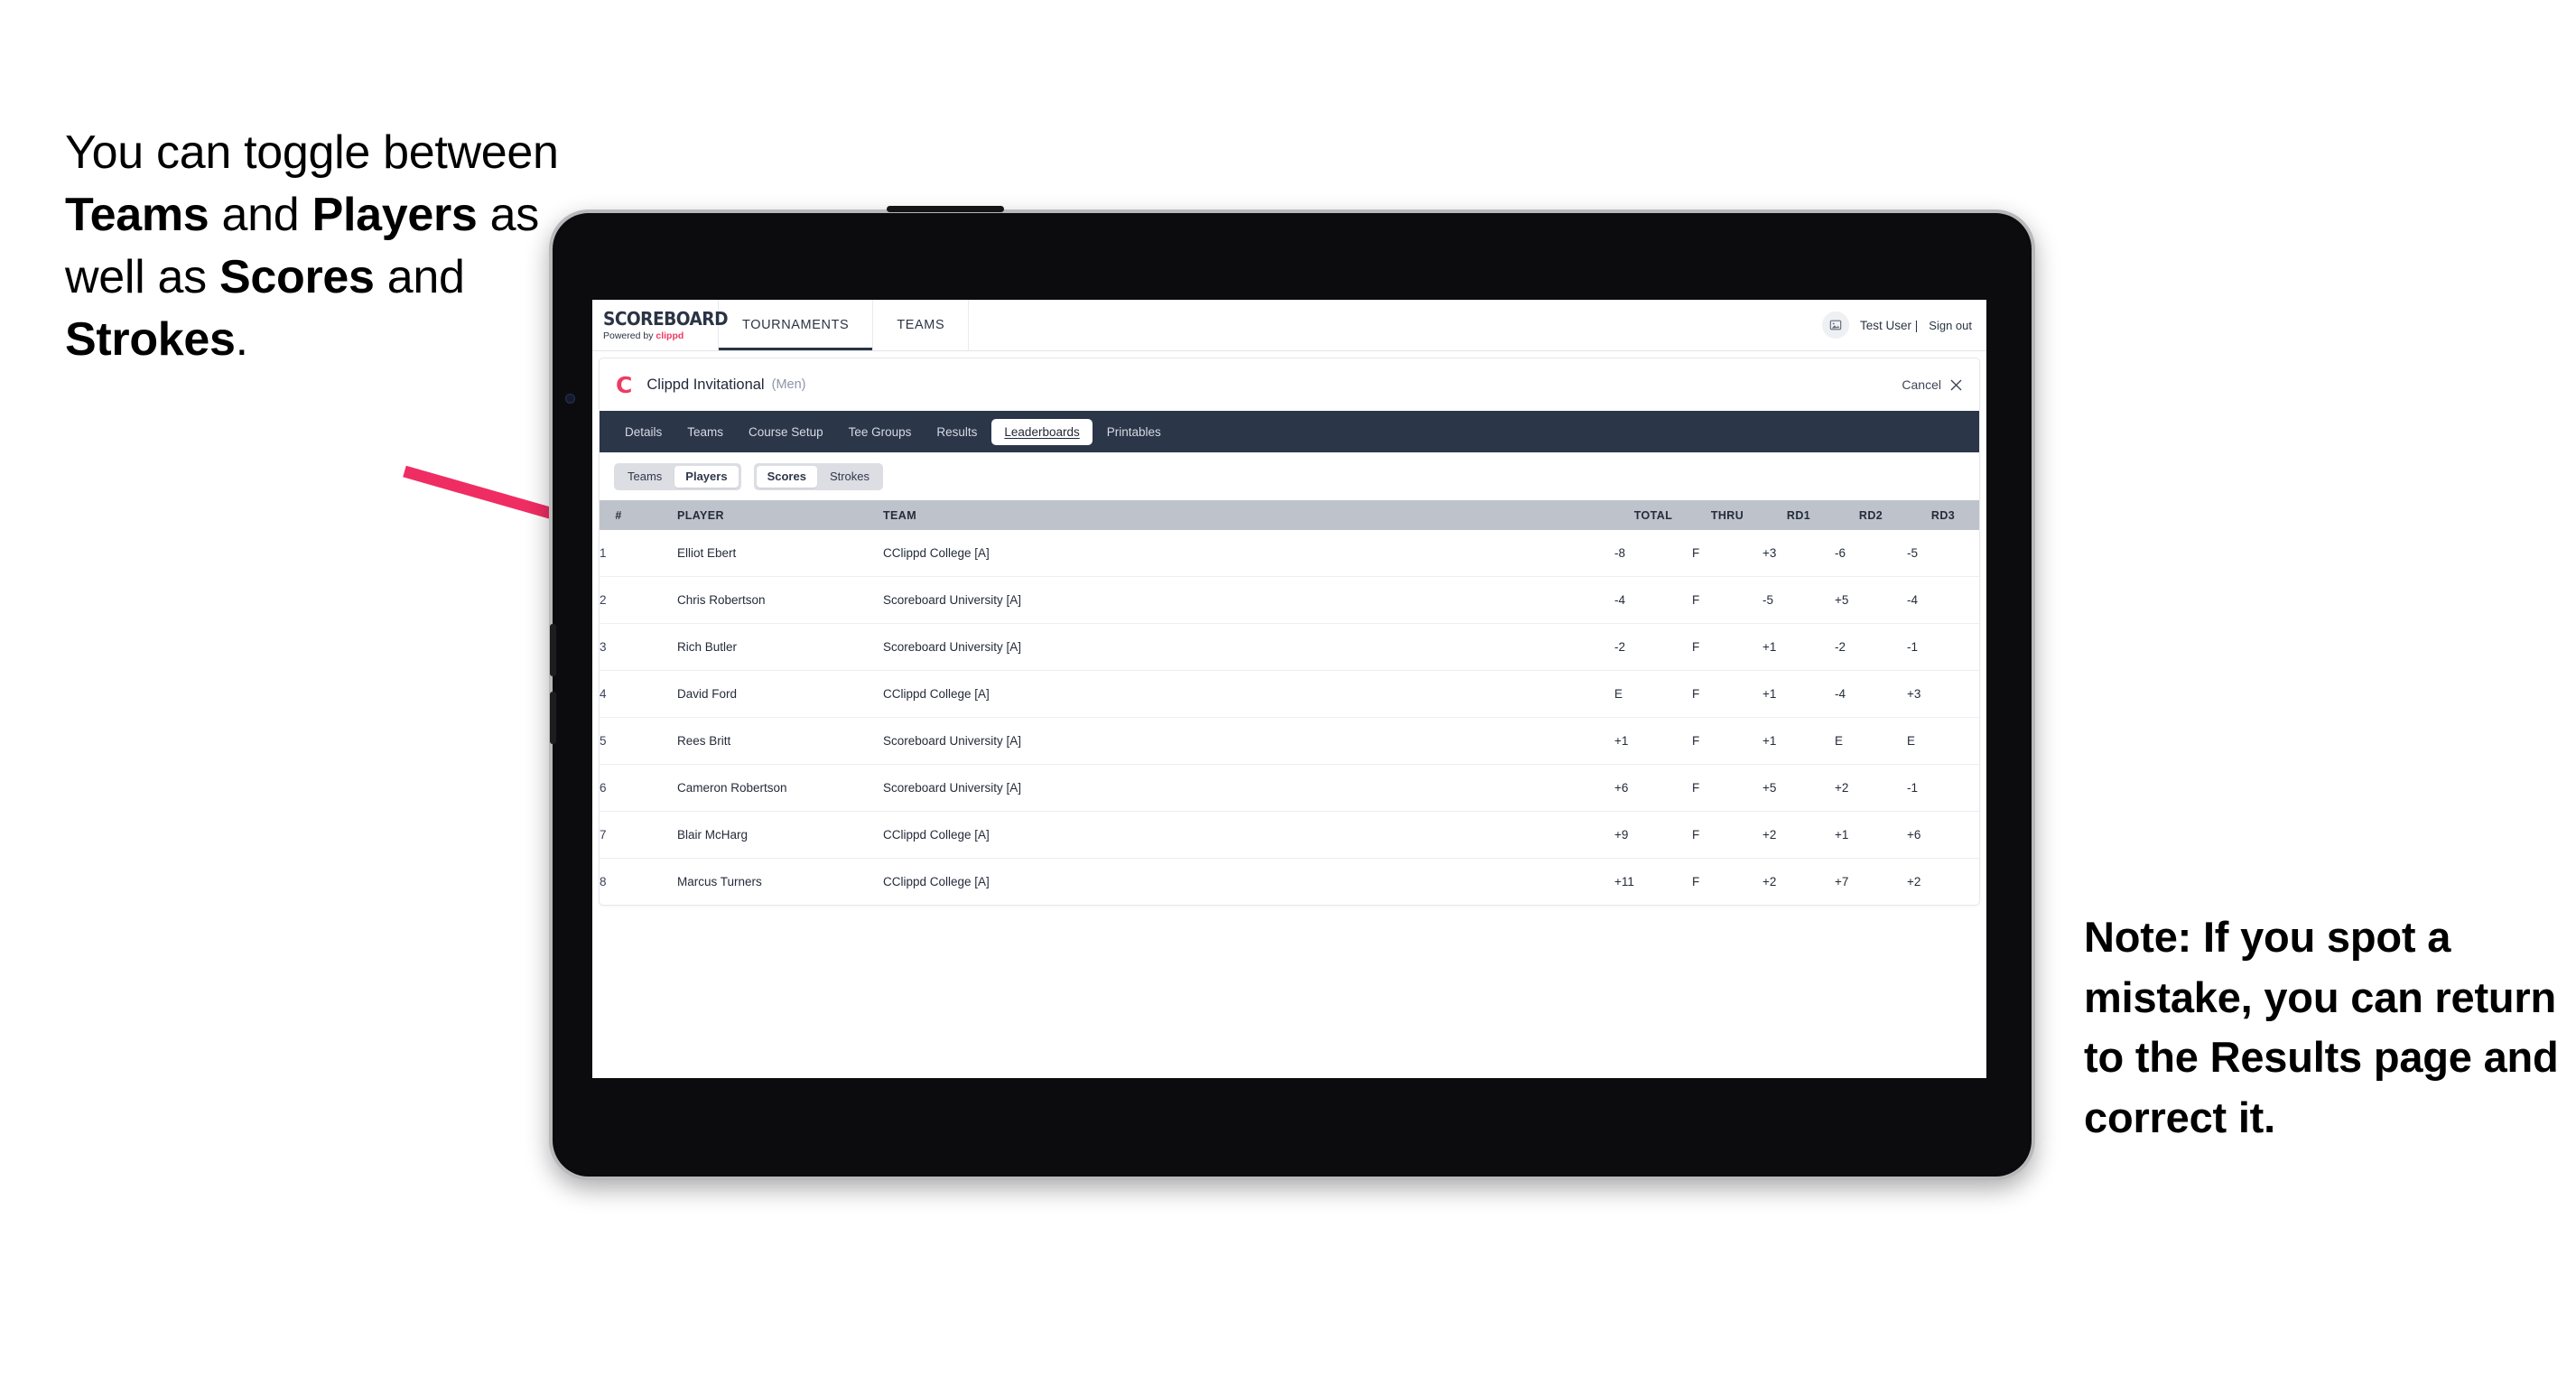 The height and width of the screenshot is (1386, 2576). I want to click on table-header-row: # PLAYER TEAM TOTAL THRU RD1 RD2 RD3, so click(1289, 515).